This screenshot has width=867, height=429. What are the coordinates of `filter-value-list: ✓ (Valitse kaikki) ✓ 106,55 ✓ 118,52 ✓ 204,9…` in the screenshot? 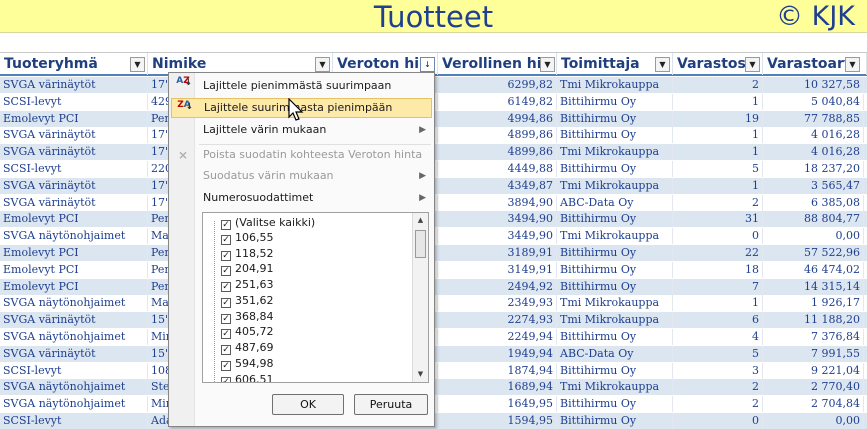 It's located at (315, 297).